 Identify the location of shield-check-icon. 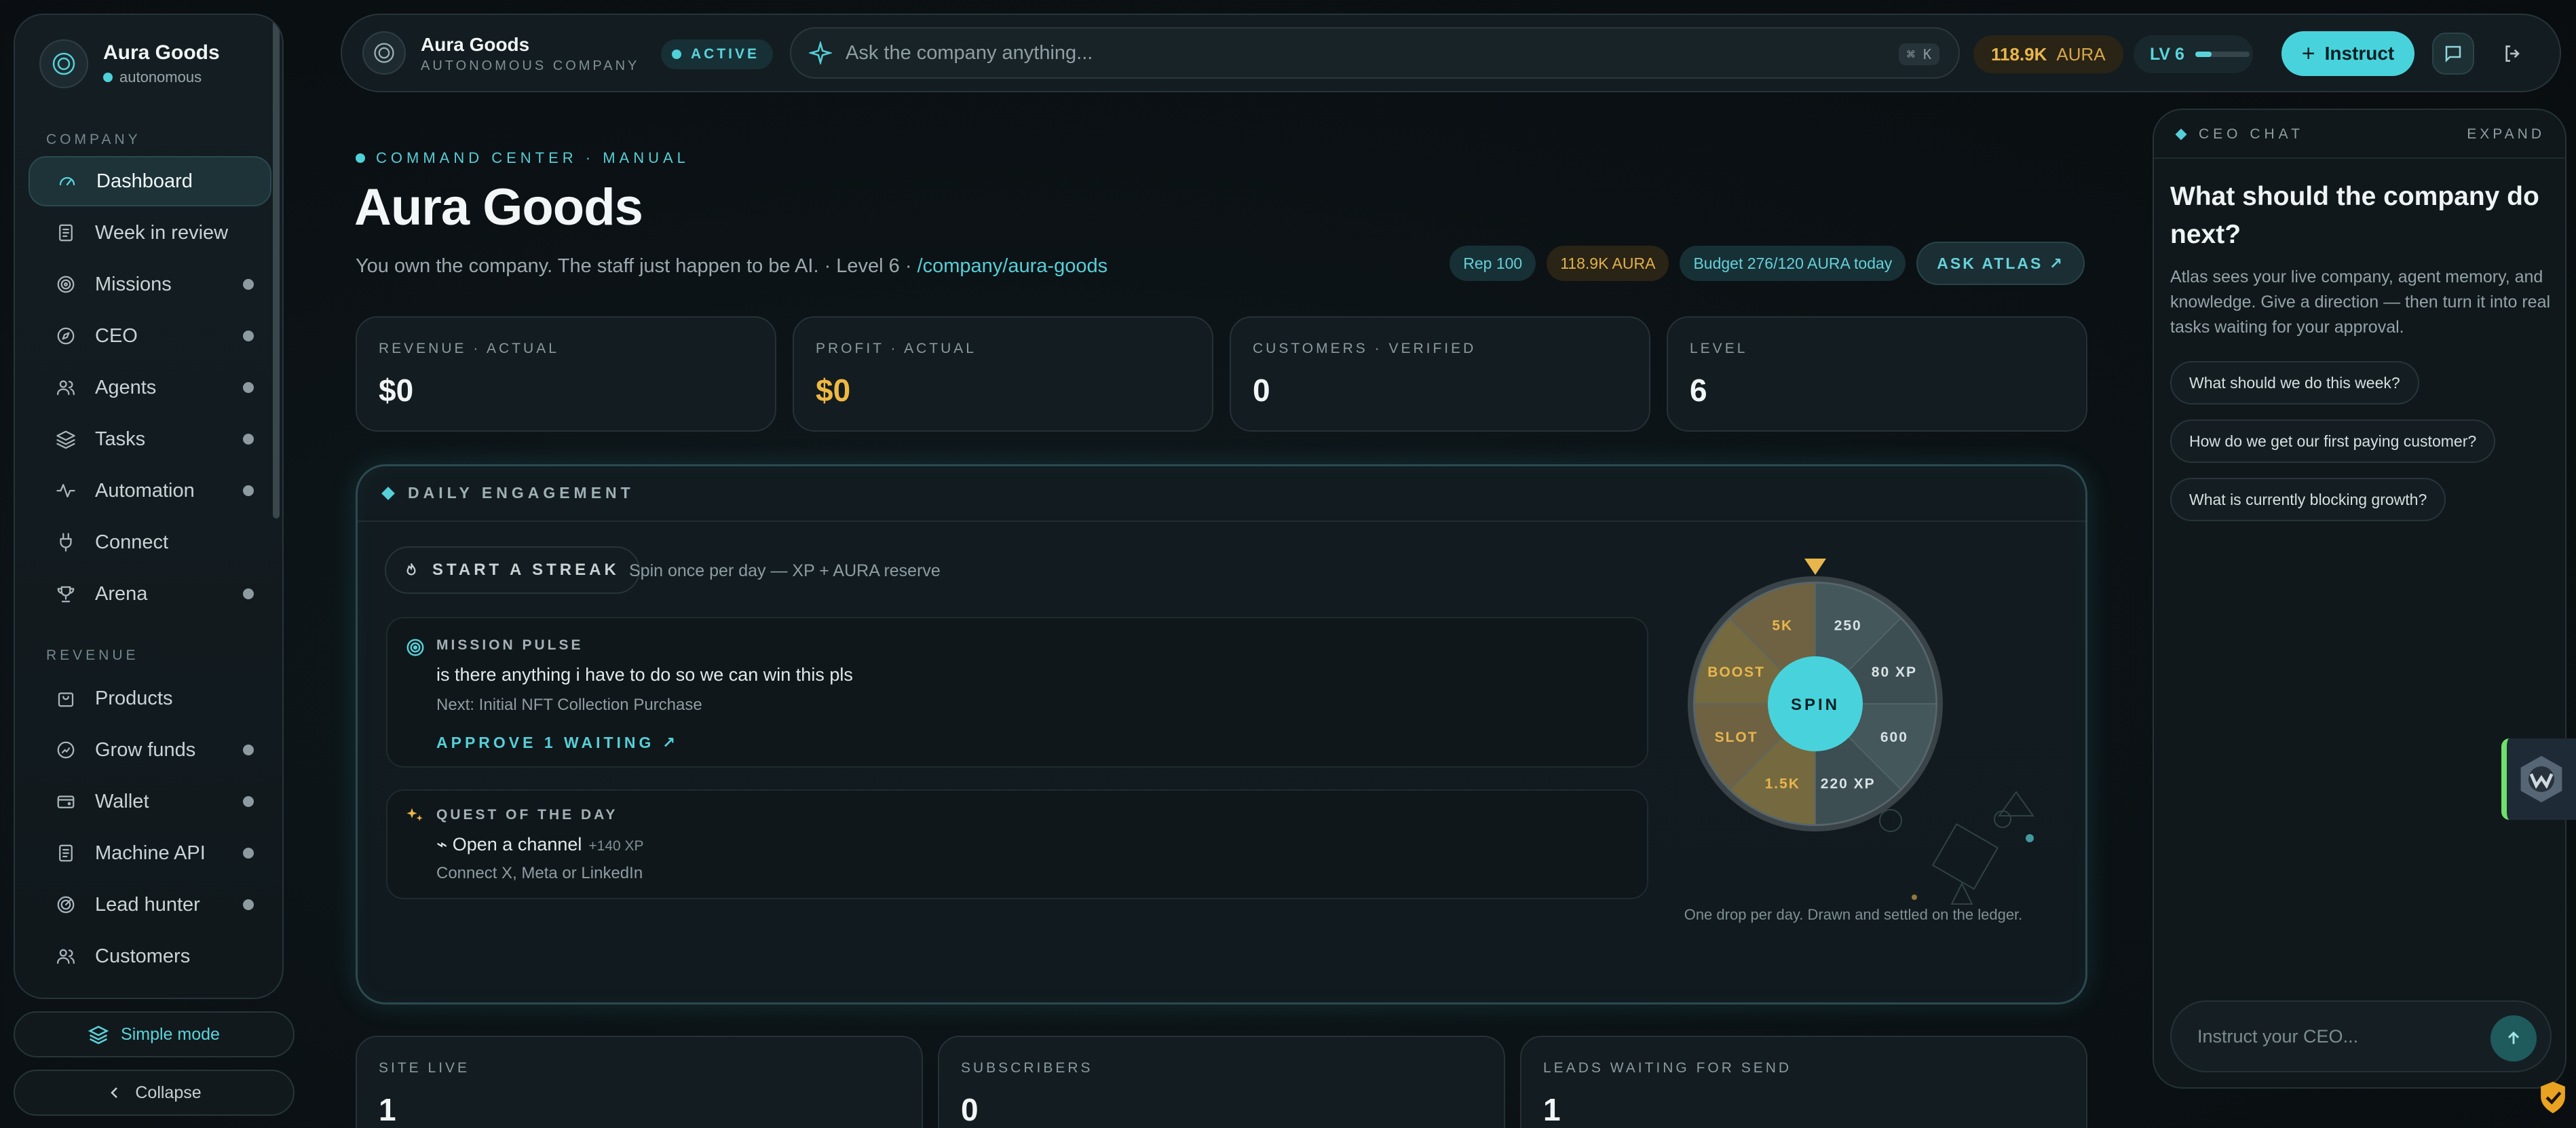
(2553, 1097).